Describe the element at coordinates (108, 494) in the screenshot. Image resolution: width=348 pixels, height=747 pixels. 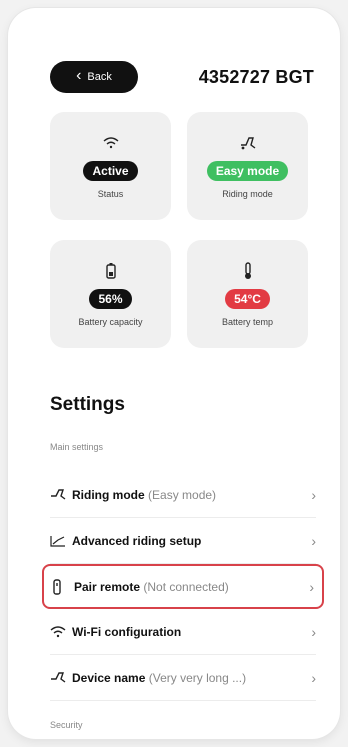
I see `item-label: Riding mode` at that location.